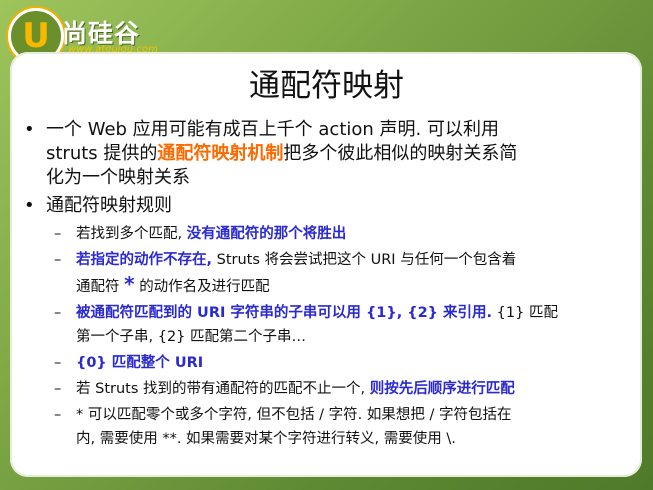 Image resolution: width=653 pixels, height=490 pixels. Describe the element at coordinates (266, 439) in the screenshot. I see `rule-6-line2: 内, 需要使用 **. 如果需要对某个字符进行转义, 需要使用 \.` at that location.